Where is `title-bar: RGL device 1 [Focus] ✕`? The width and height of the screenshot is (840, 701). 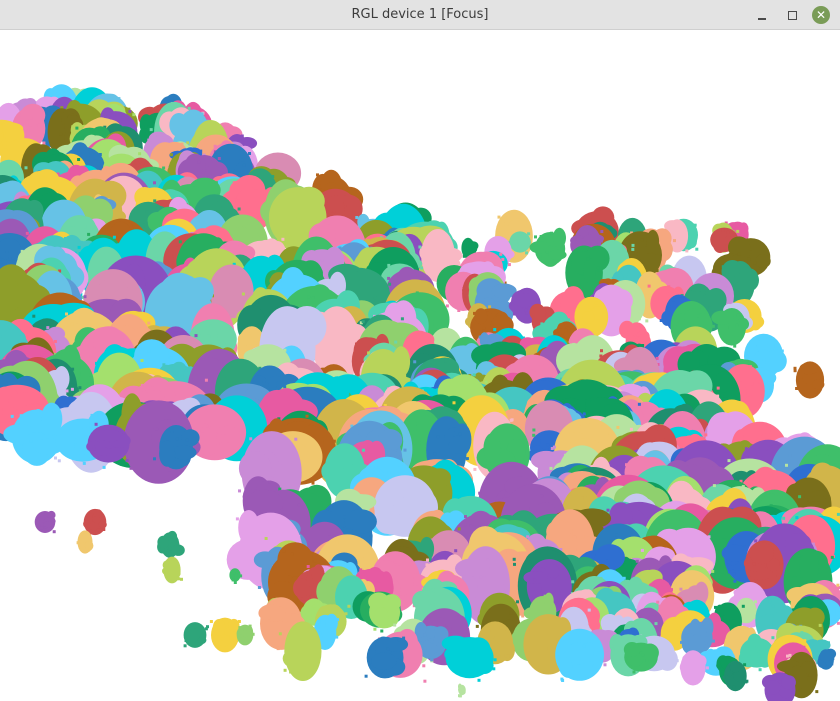 title-bar: RGL device 1 [Focus] ✕ is located at coordinates (420, 15).